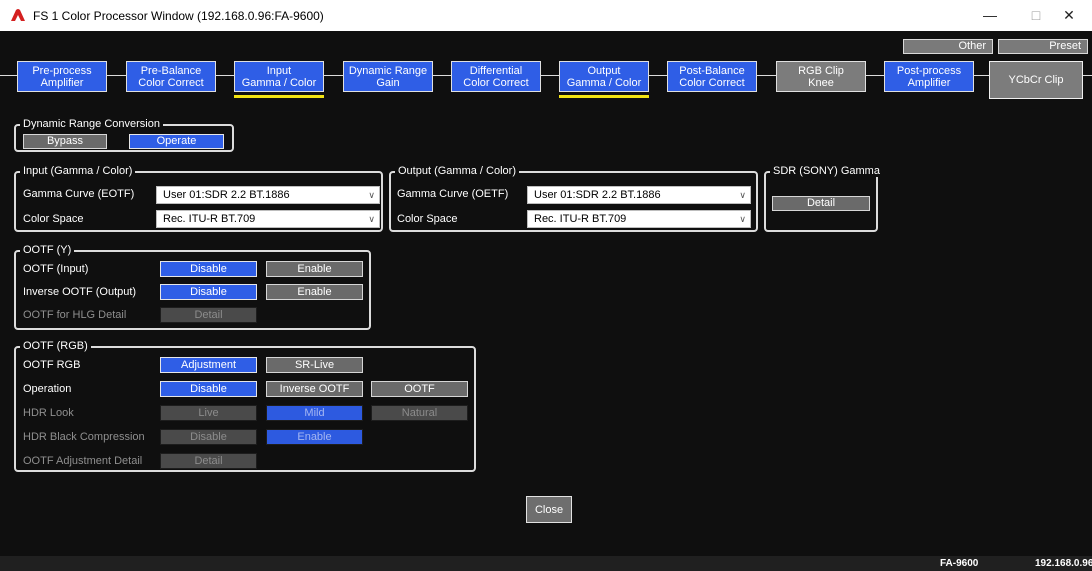 The height and width of the screenshot is (571, 1092). I want to click on input-color-space-select: Rec. ITU-R BT.709 ∨, so click(268, 219).